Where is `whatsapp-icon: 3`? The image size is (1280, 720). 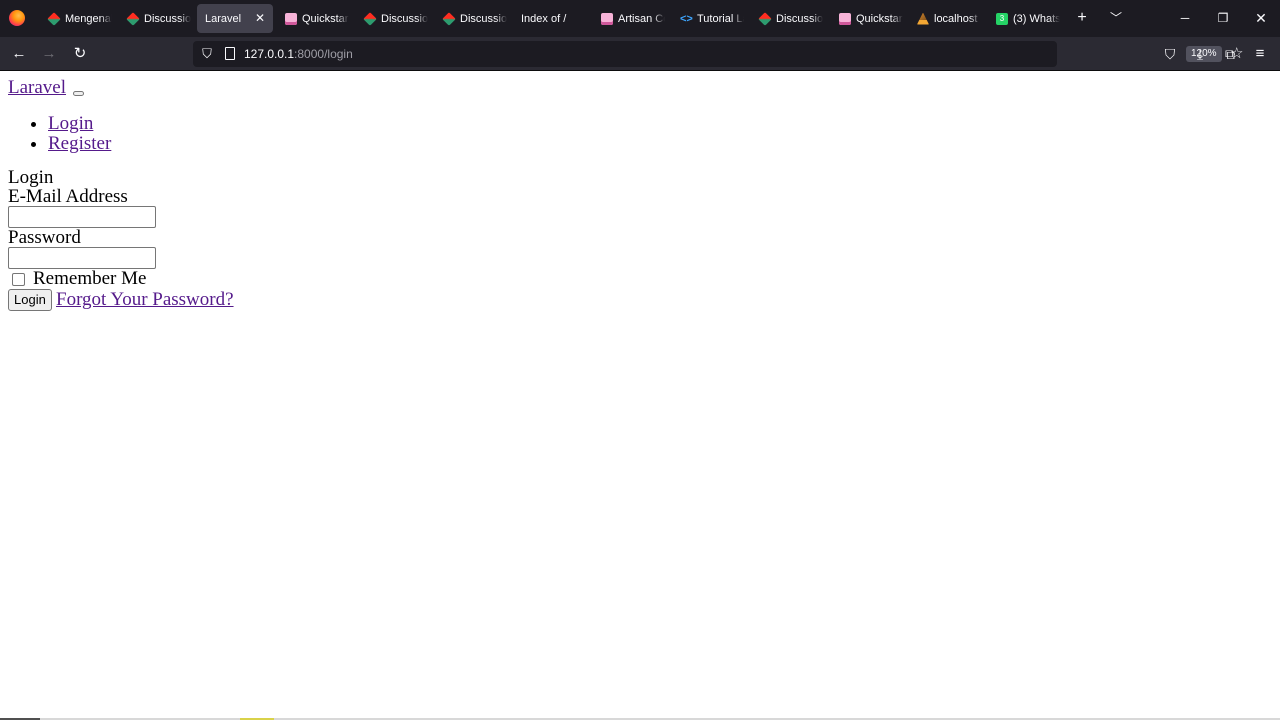
whatsapp-icon: 3 is located at coordinates (1002, 18).